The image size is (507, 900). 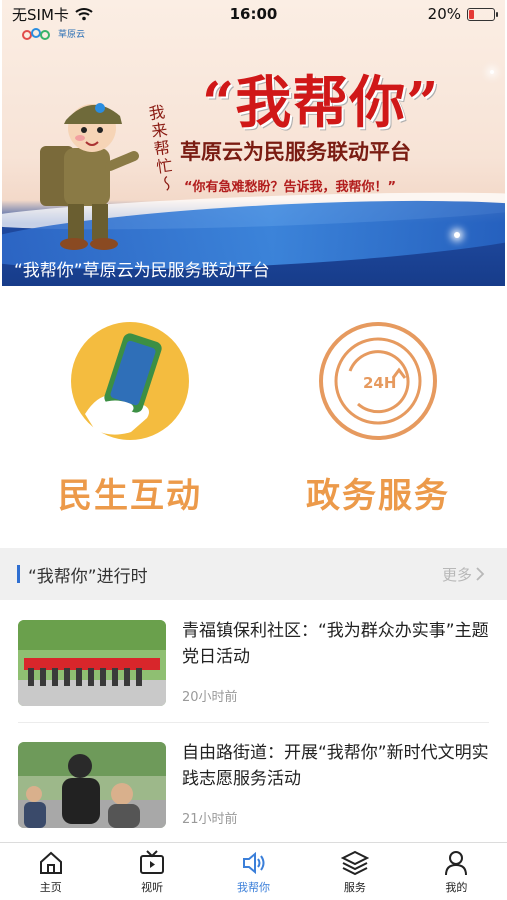 I want to click on divider, so click(x=253, y=722).